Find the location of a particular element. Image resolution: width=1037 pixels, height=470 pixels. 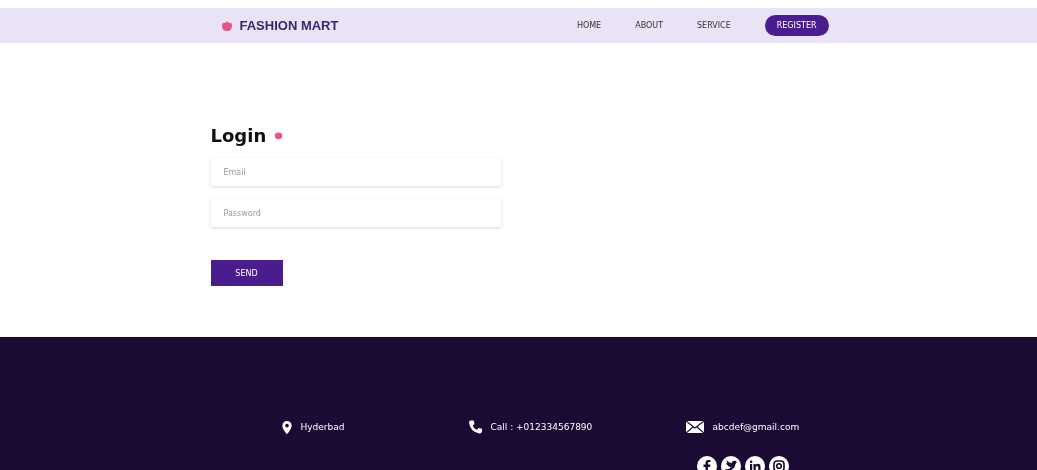

register-button: REGISTER is located at coordinates (796, 25).